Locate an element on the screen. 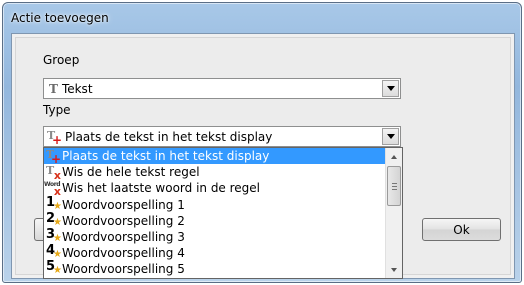  list-item-label: Woordvoorspelling 5 is located at coordinates (123, 269).